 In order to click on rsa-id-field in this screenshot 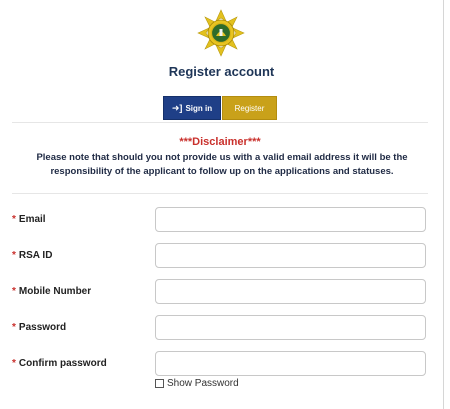, I will do `click(290, 255)`.